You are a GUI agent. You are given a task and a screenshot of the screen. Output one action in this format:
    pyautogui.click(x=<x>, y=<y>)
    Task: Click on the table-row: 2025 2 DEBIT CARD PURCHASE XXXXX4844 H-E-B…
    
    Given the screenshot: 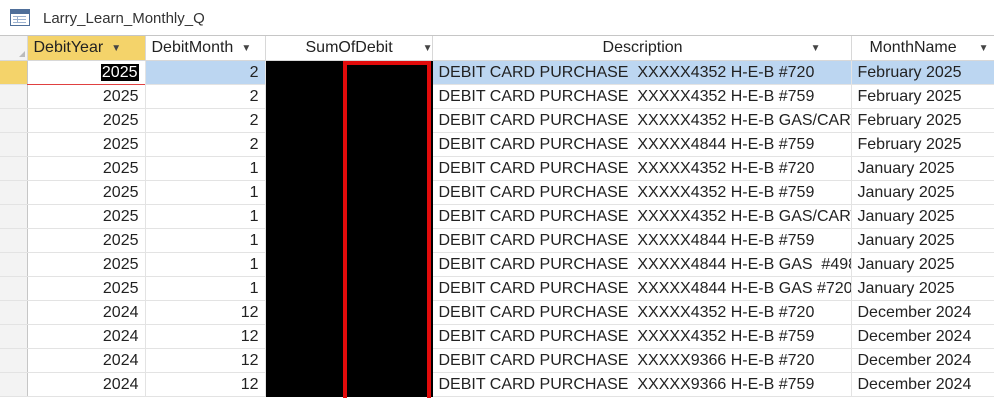 What is the action you would take?
    pyautogui.click(x=497, y=144)
    